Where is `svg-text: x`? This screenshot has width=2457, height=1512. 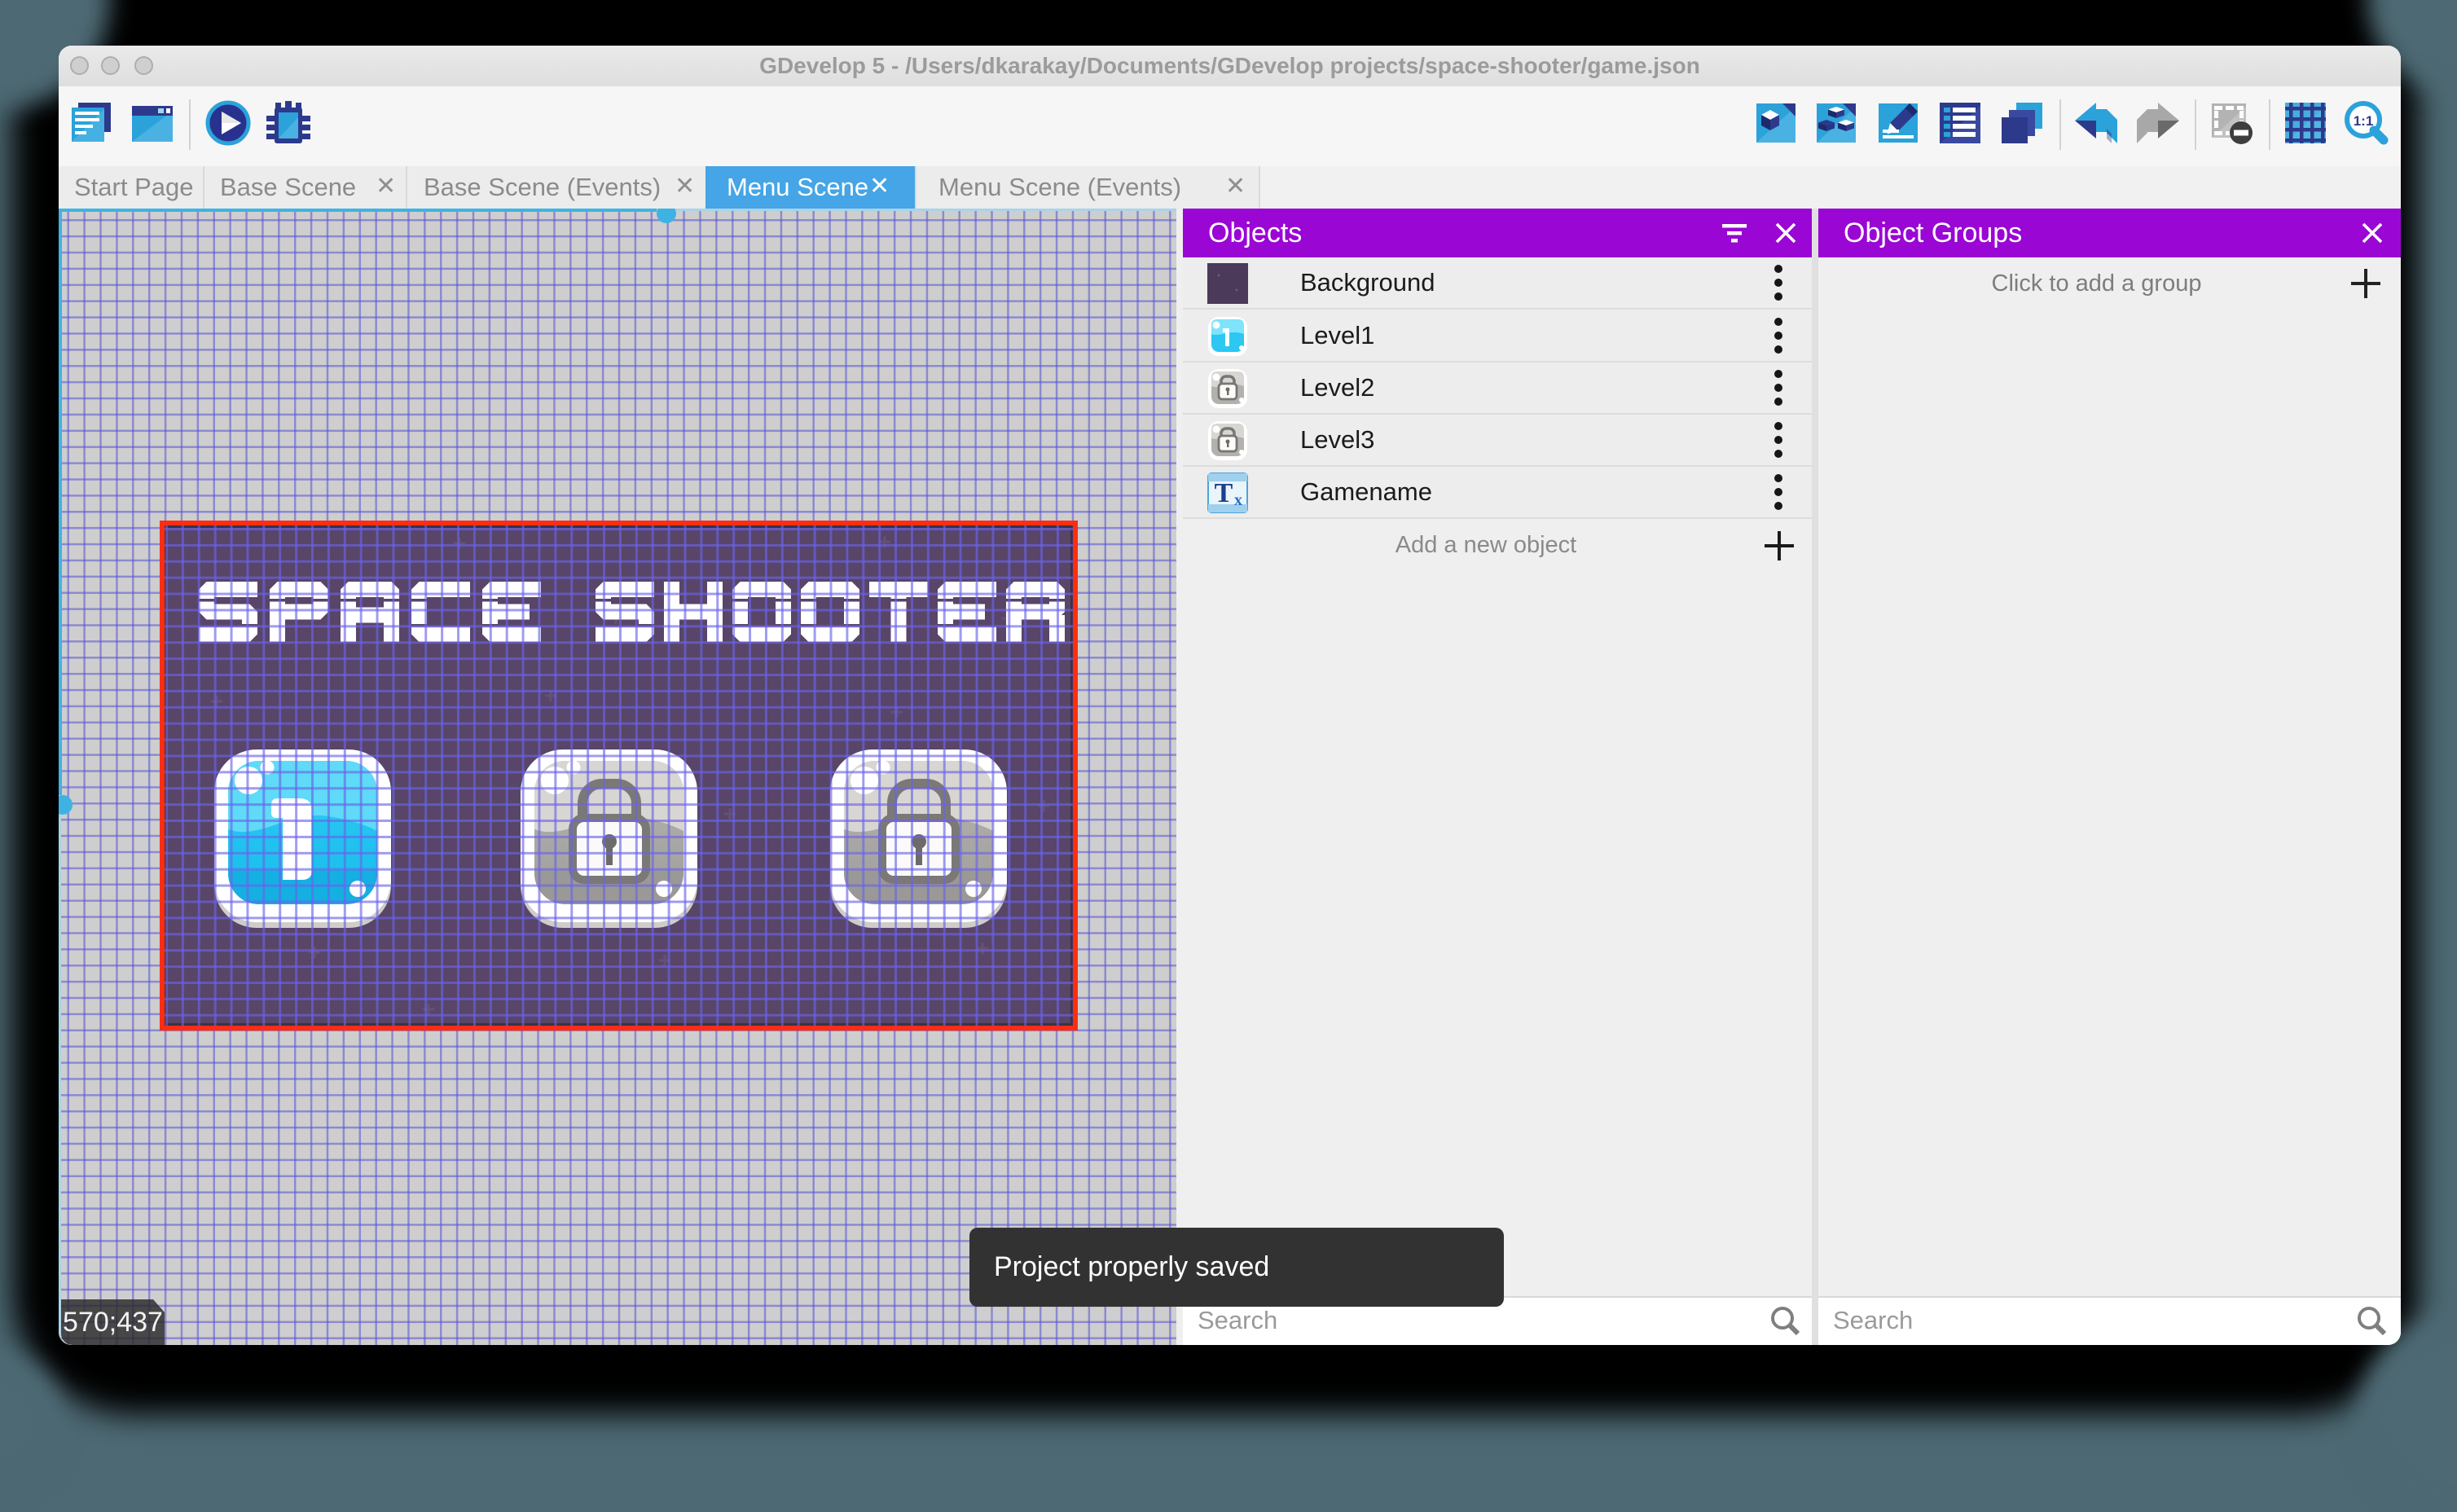
svg-text: x is located at coordinates (1238, 500).